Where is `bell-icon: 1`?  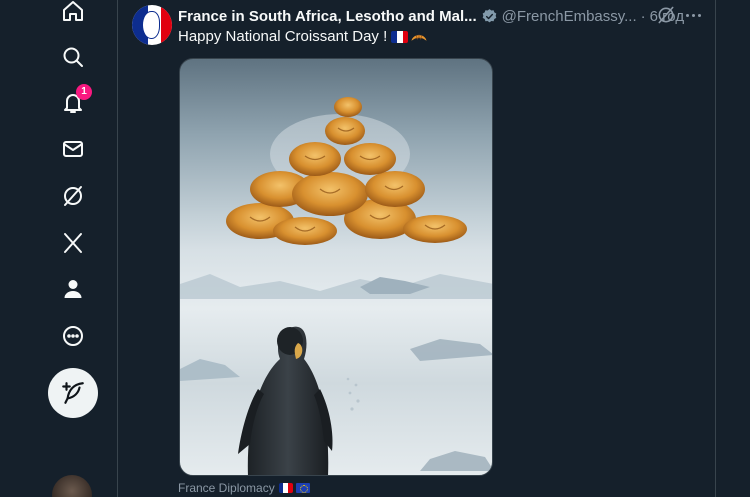
bell-icon: 1 is located at coordinates (74, 102).